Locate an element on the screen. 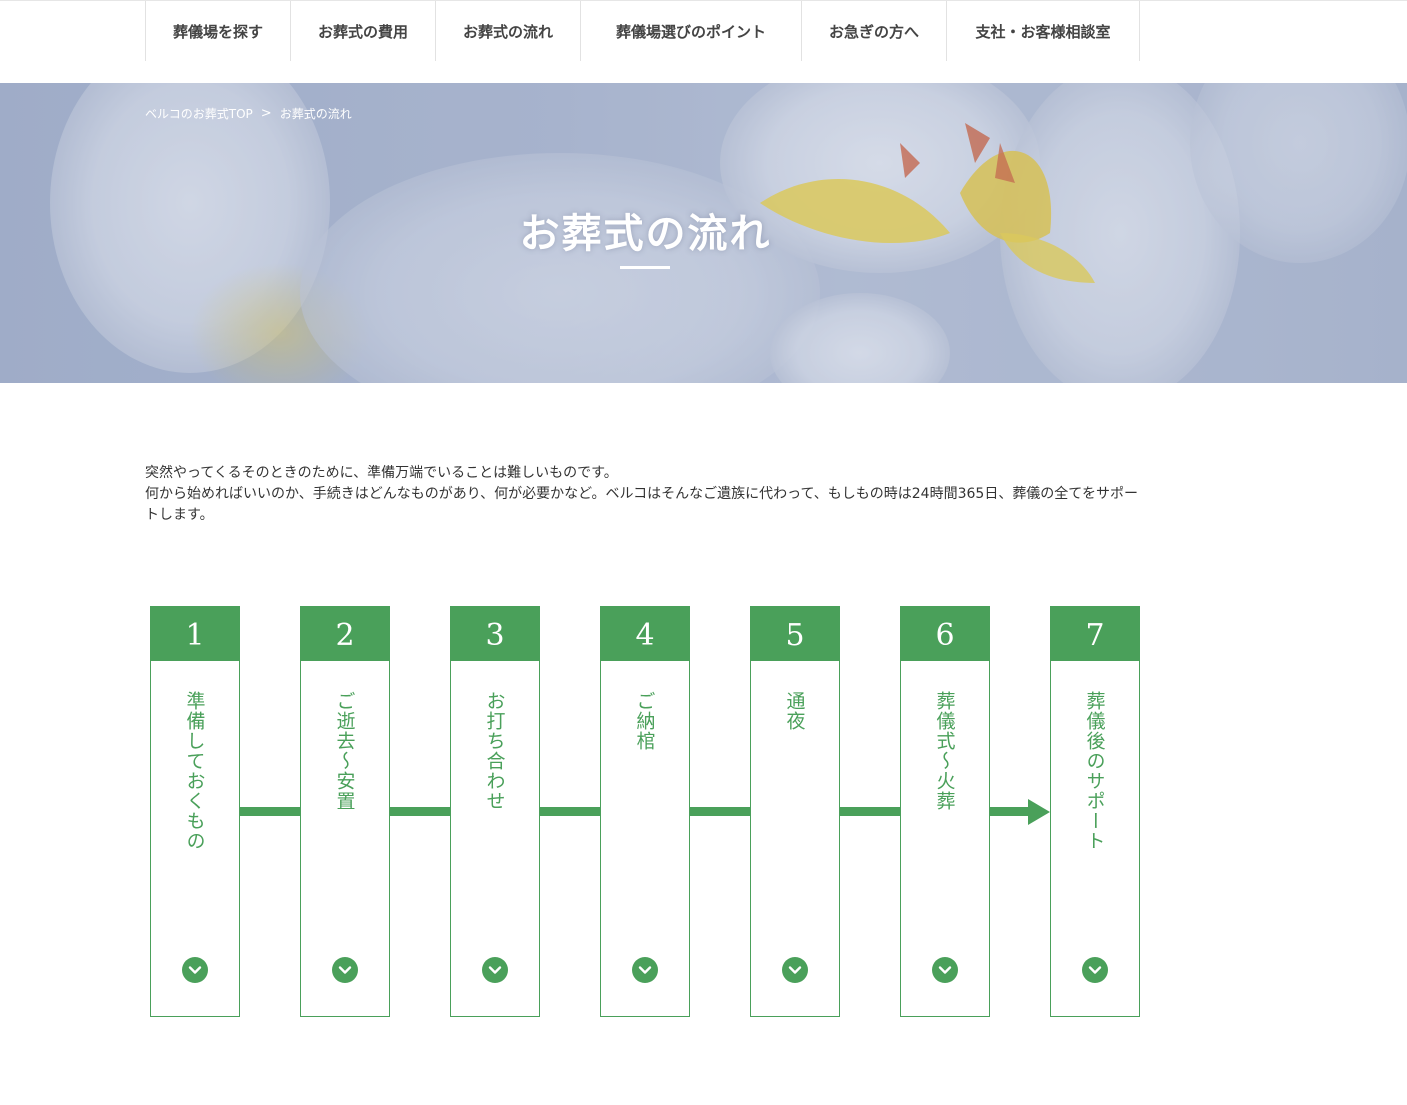  step-label: お打ち合わせ is located at coordinates (494, 751).